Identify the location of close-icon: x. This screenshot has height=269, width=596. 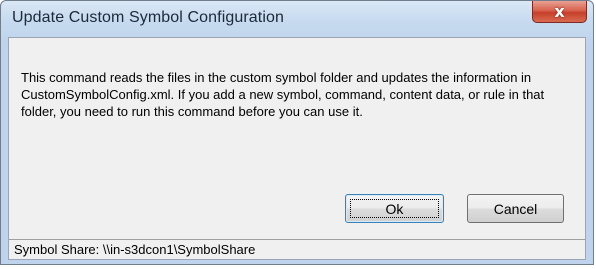
(559, 11).